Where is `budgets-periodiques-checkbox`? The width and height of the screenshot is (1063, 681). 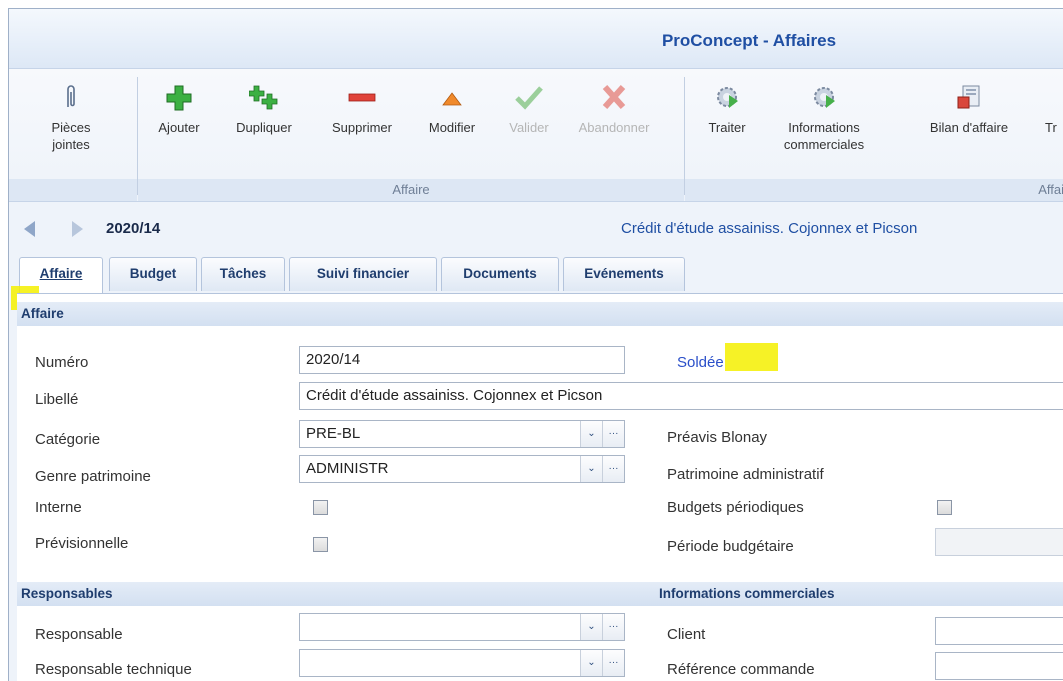 budgets-periodiques-checkbox is located at coordinates (944, 507).